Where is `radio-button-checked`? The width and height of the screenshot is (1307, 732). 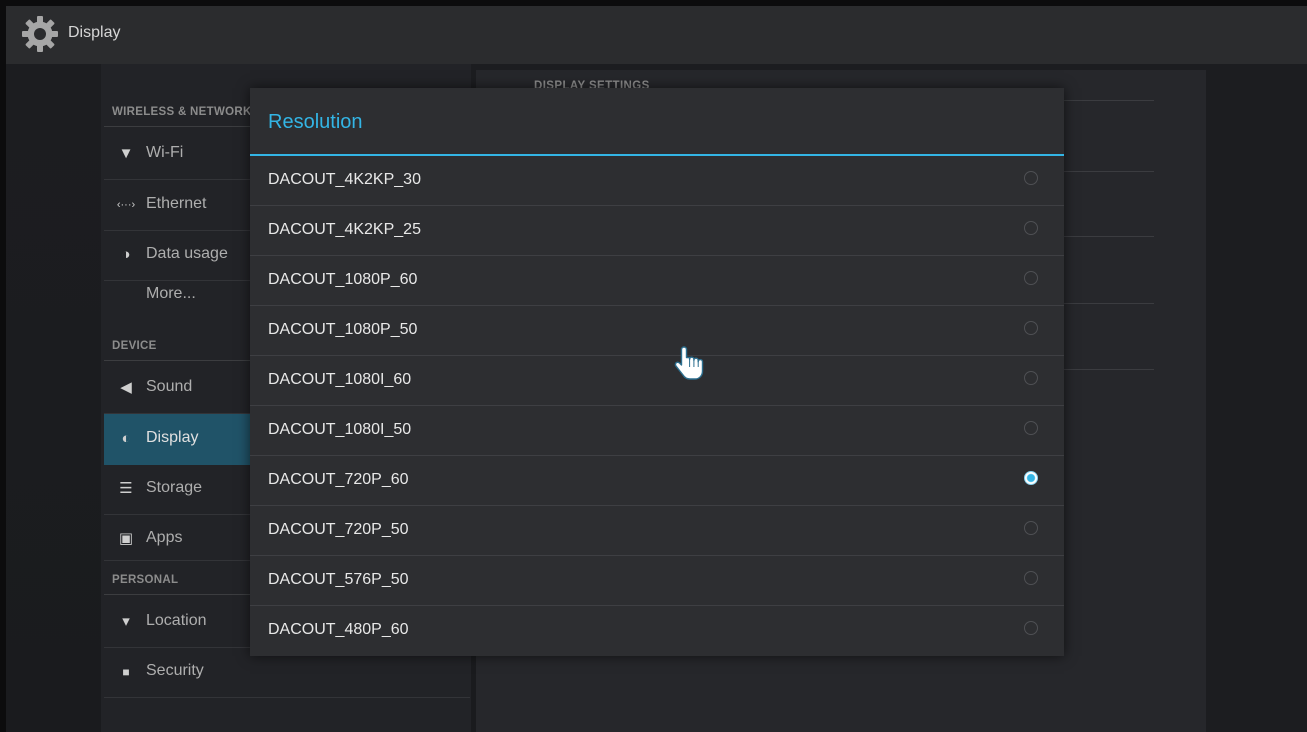
radio-button-checked is located at coordinates (1031, 478).